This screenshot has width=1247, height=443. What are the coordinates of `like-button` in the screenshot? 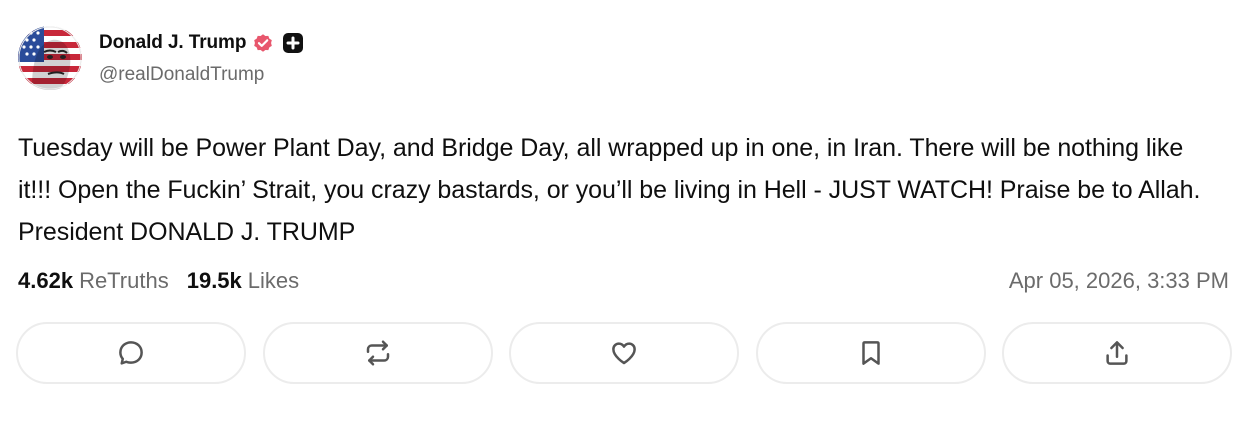 It's located at (624, 353).